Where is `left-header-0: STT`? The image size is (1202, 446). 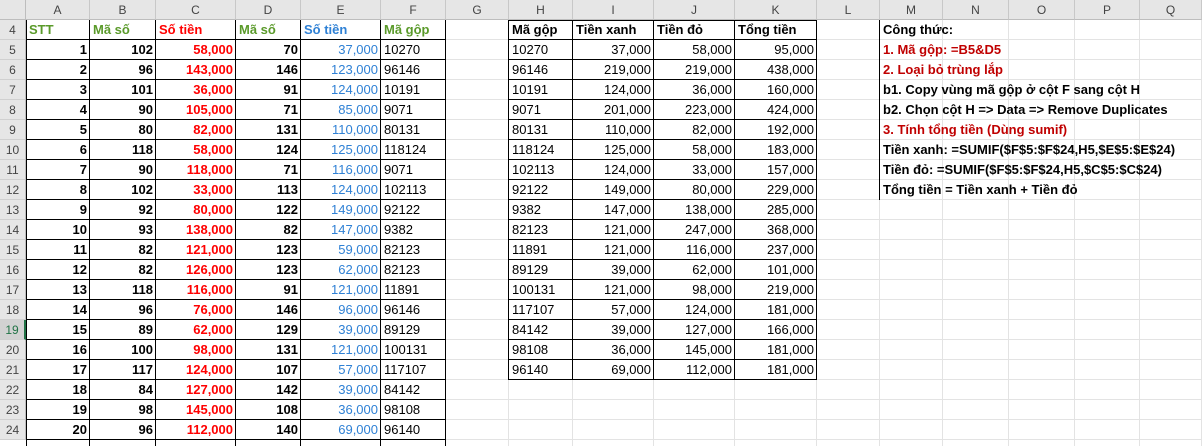 left-header-0: STT is located at coordinates (58, 30).